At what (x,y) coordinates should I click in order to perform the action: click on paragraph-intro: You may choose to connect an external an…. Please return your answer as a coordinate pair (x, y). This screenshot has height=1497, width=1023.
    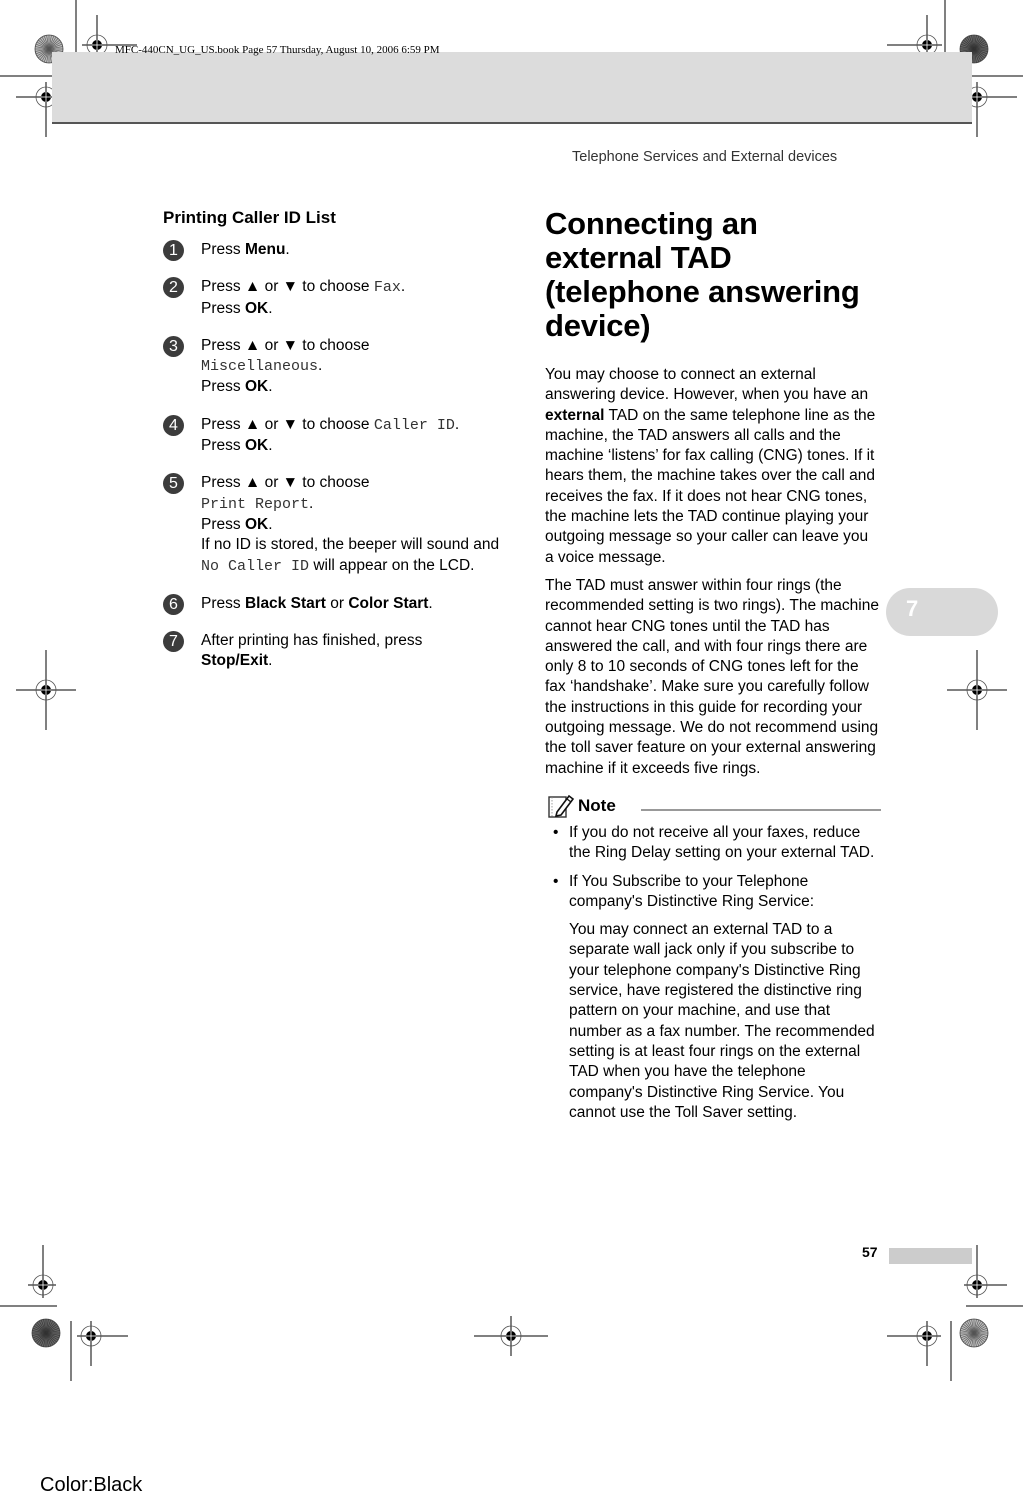
    Looking at the image, I should click on (713, 466).